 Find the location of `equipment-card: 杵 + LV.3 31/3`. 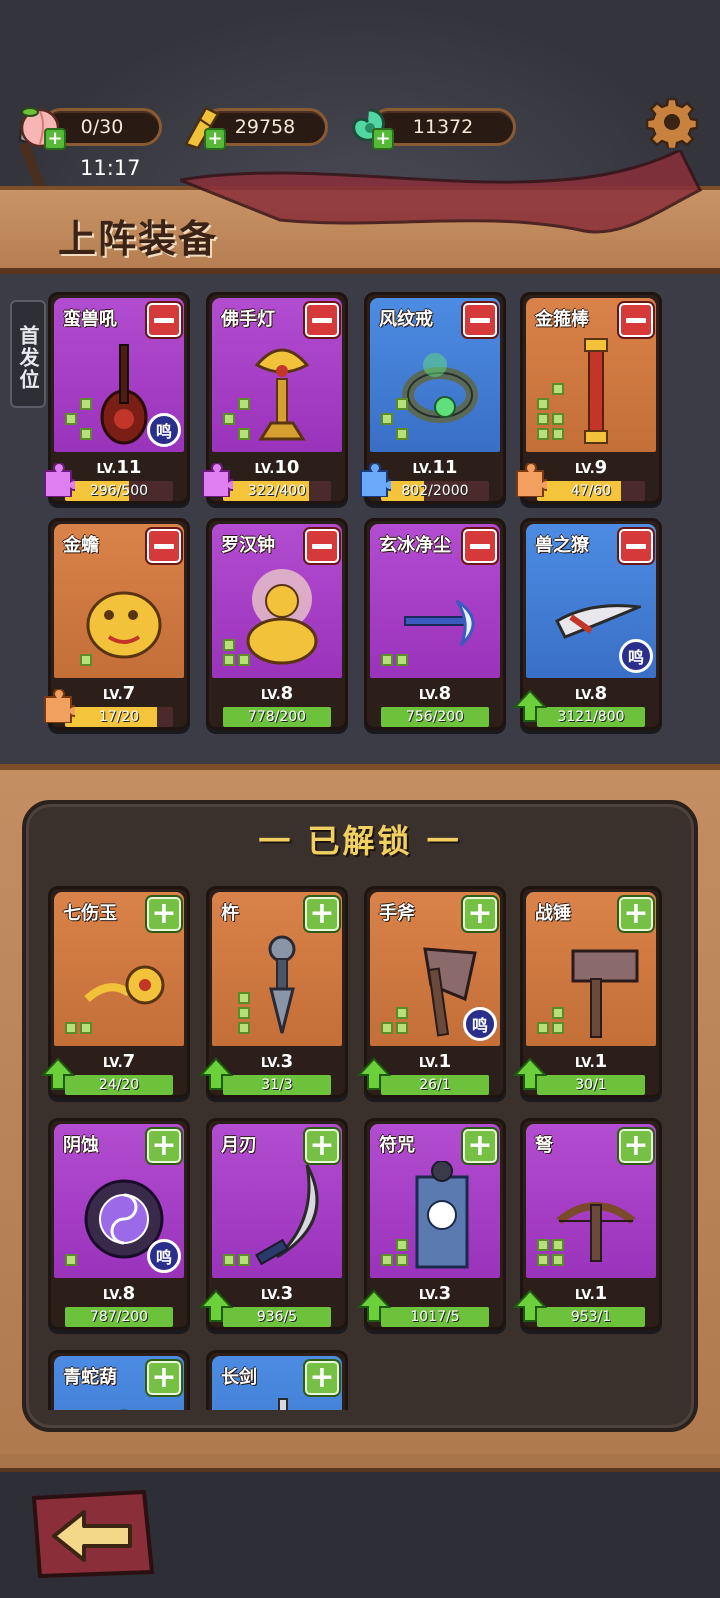

equipment-card: 杵 + LV.3 31/3 is located at coordinates (273, 992).